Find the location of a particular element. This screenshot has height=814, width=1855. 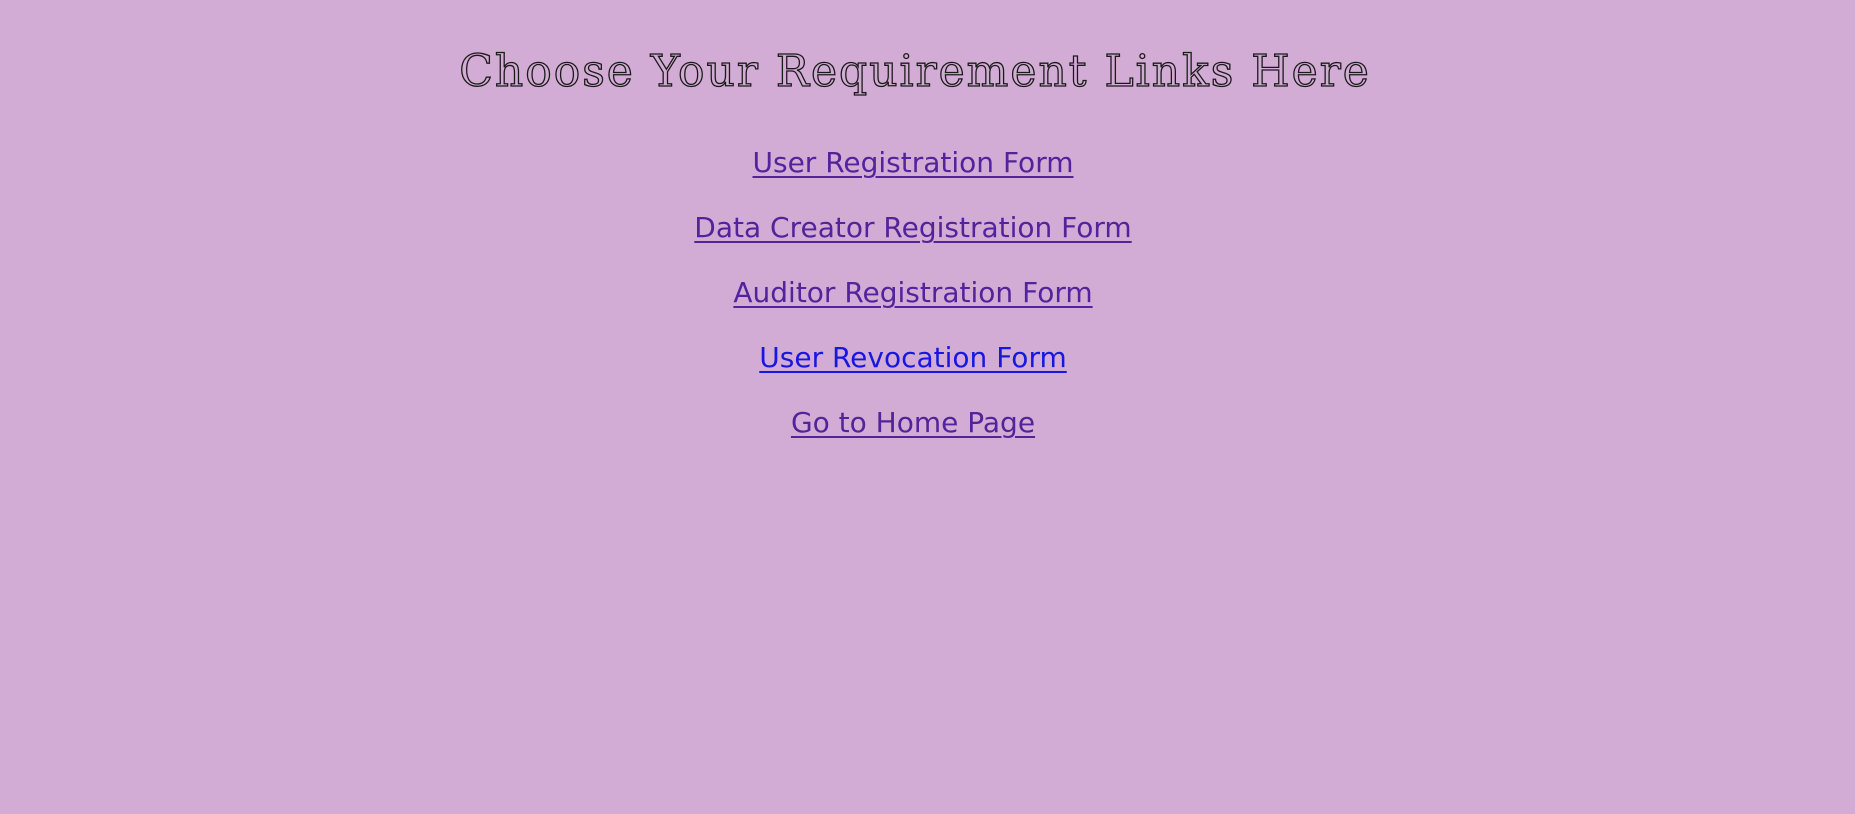

auditor-registration-form-link: Auditor Registration Form is located at coordinates (912, 302).